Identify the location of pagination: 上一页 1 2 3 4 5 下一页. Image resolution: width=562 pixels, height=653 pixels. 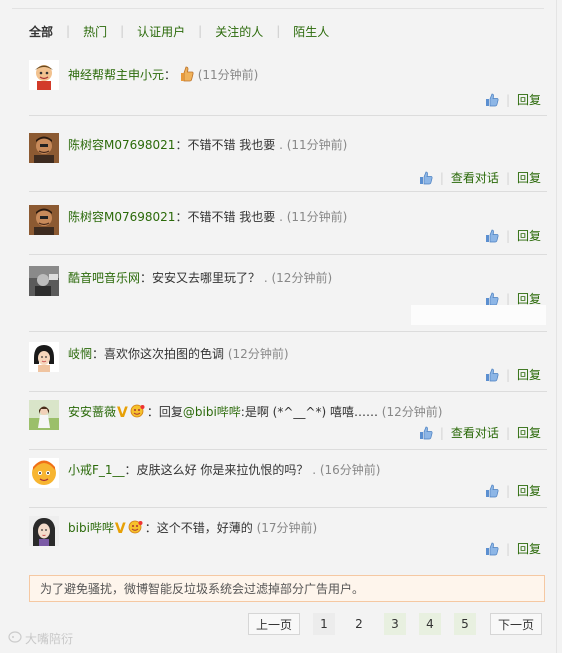
(278, 625).